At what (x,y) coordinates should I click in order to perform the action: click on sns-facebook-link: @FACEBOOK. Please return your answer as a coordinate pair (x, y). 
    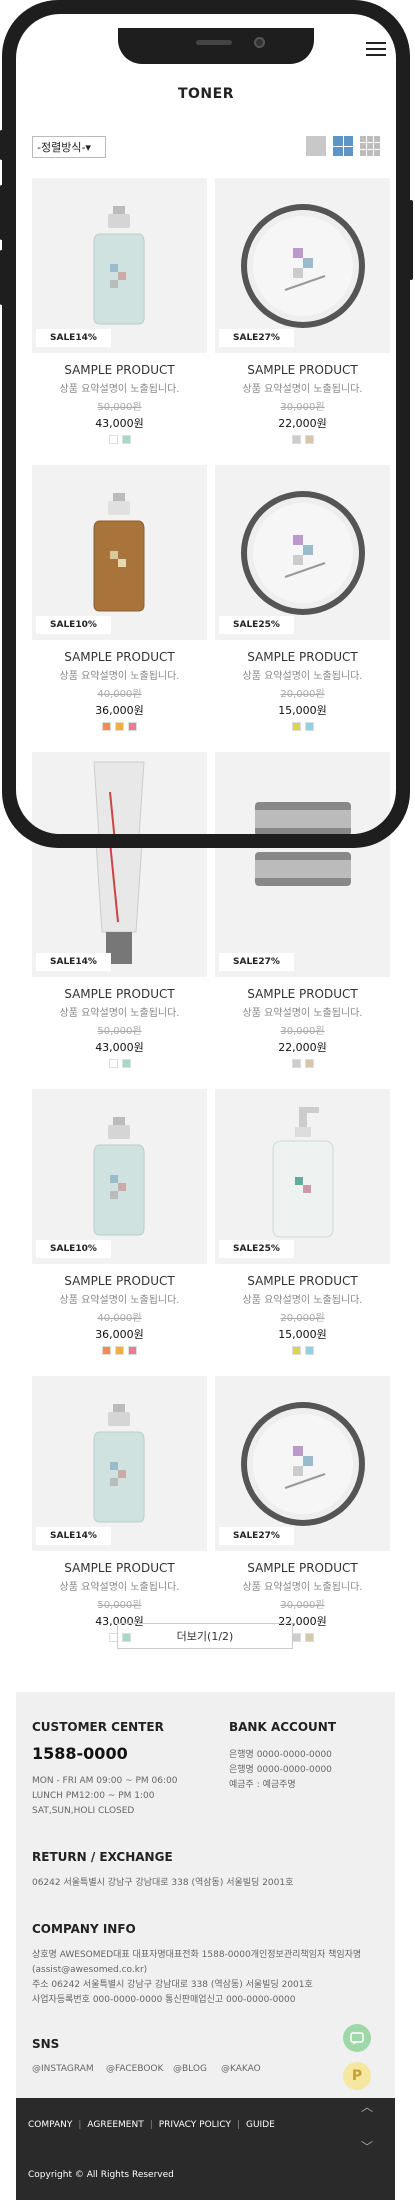
    Looking at the image, I should click on (134, 2069).